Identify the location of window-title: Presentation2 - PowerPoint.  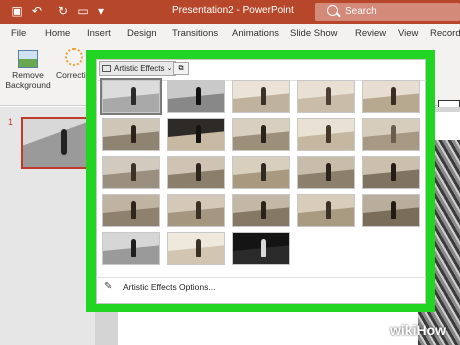
(233, 10).